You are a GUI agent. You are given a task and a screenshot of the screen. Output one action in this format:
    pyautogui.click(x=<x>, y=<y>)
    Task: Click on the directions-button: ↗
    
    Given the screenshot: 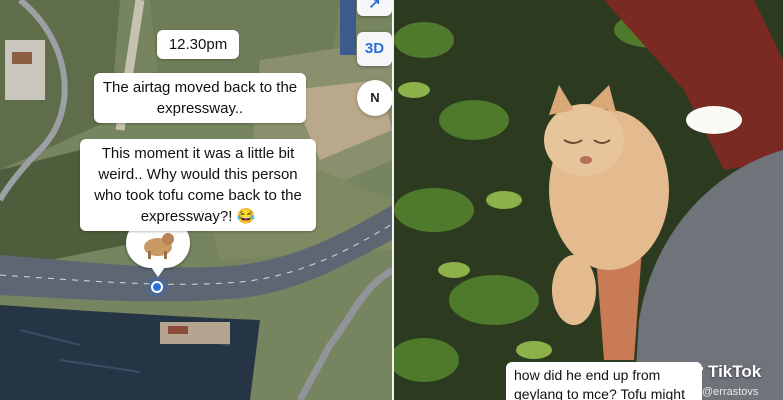 What is the action you would take?
    pyautogui.click(x=374, y=8)
    